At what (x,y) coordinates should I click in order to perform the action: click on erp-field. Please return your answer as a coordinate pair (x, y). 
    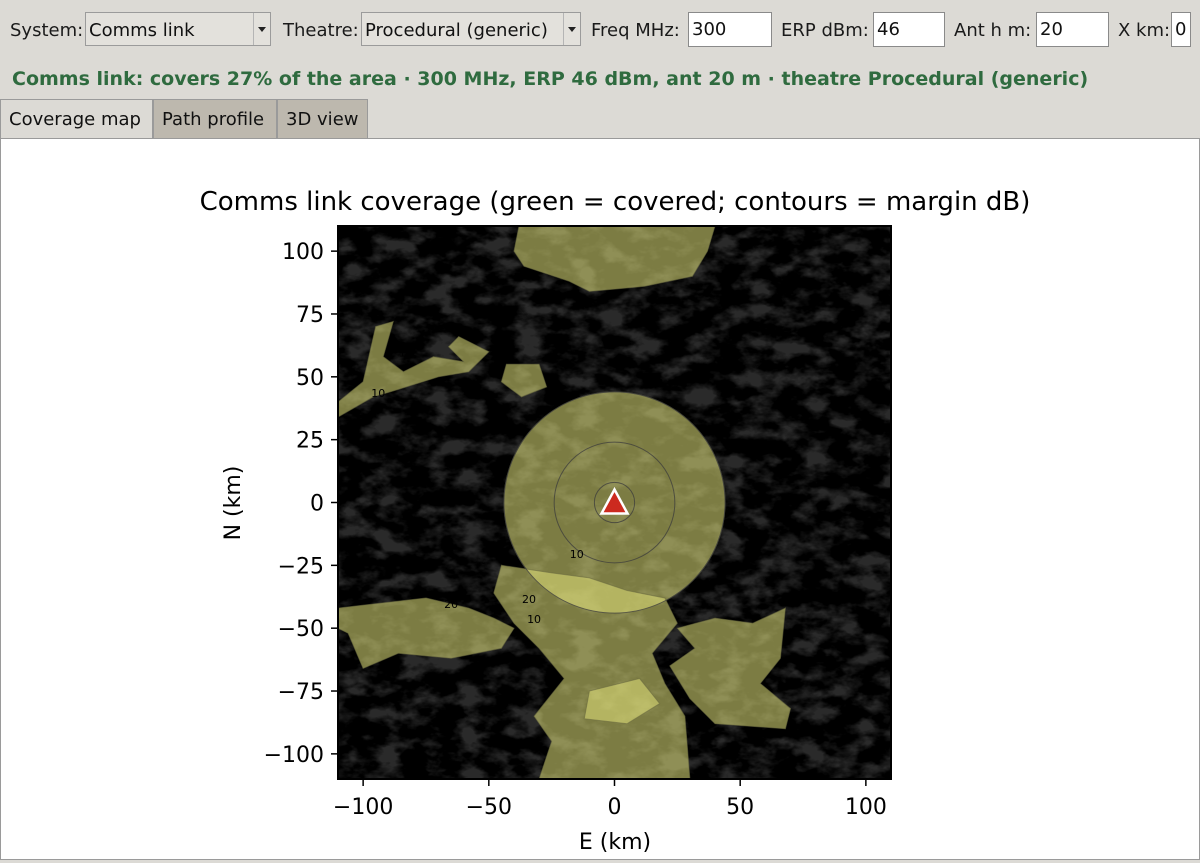
    Looking at the image, I should click on (909, 29).